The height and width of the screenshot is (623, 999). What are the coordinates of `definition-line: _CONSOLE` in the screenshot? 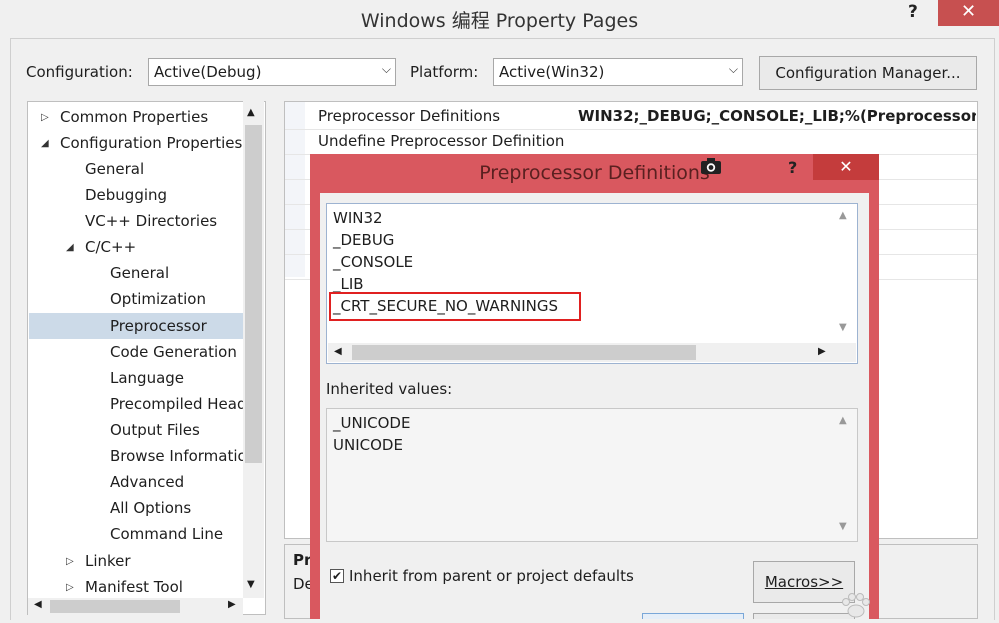 It's located at (373, 262).